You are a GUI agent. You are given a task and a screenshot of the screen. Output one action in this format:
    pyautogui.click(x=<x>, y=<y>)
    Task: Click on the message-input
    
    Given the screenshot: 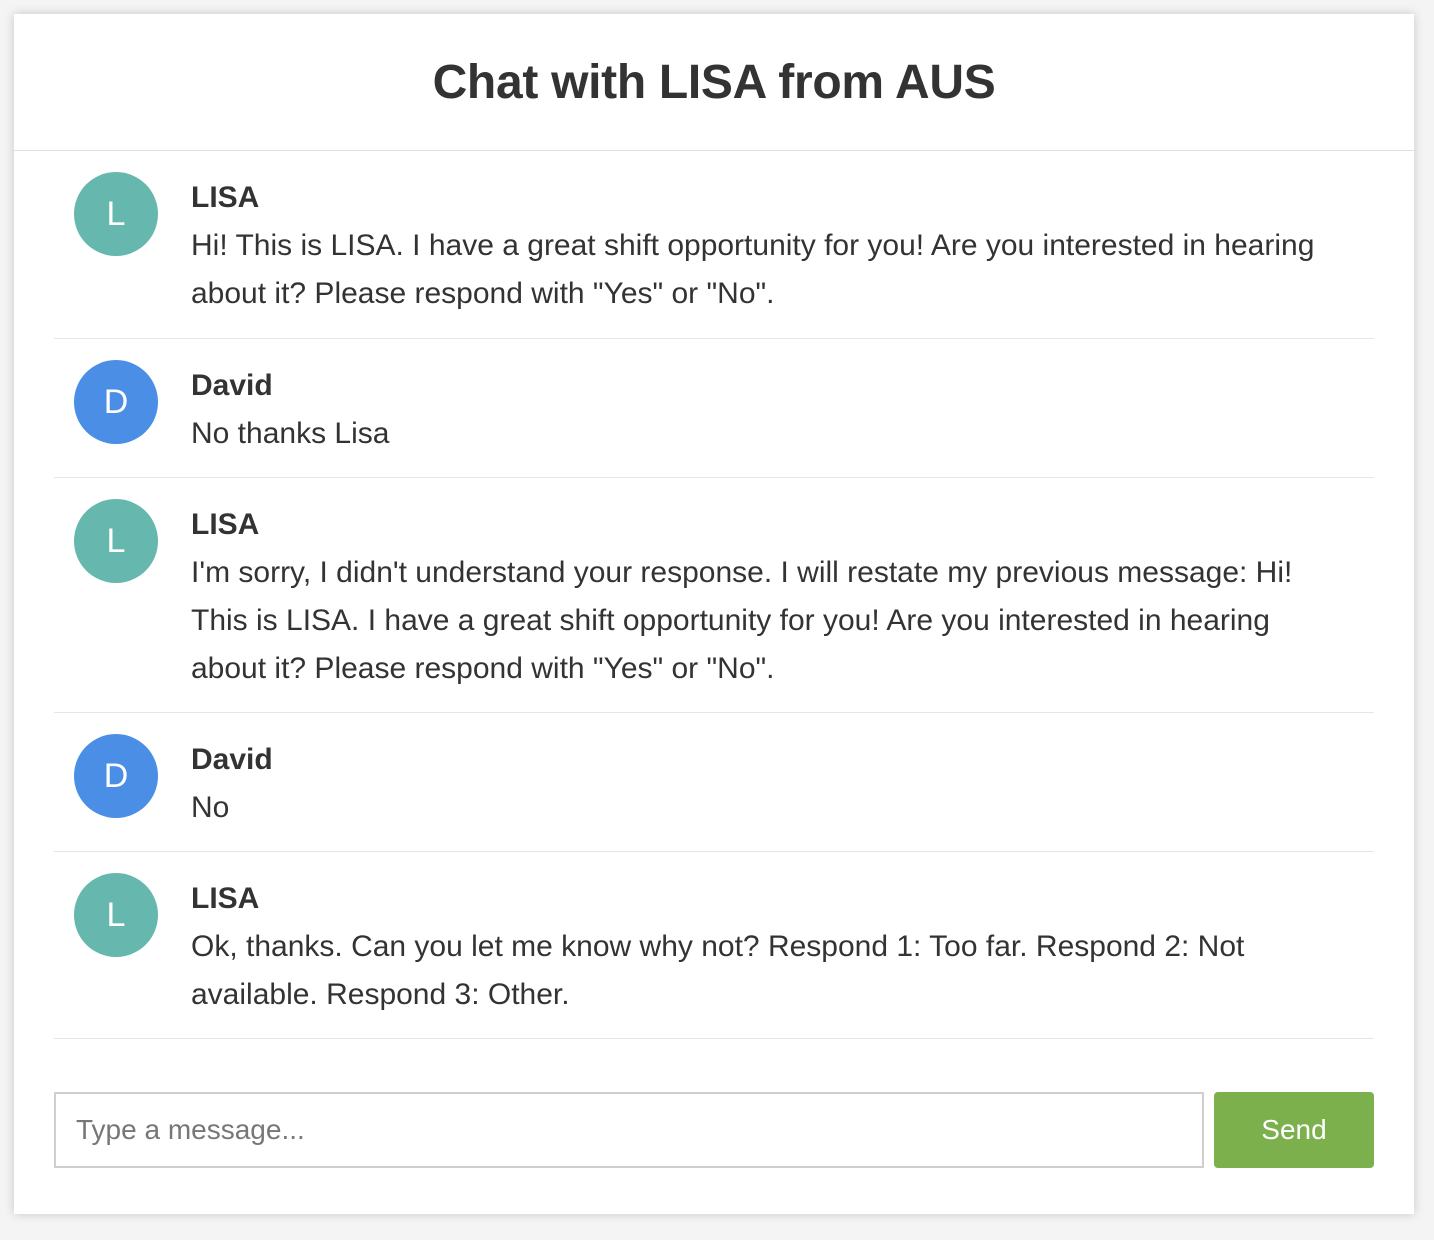 What is the action you would take?
    pyautogui.click(x=629, y=1130)
    